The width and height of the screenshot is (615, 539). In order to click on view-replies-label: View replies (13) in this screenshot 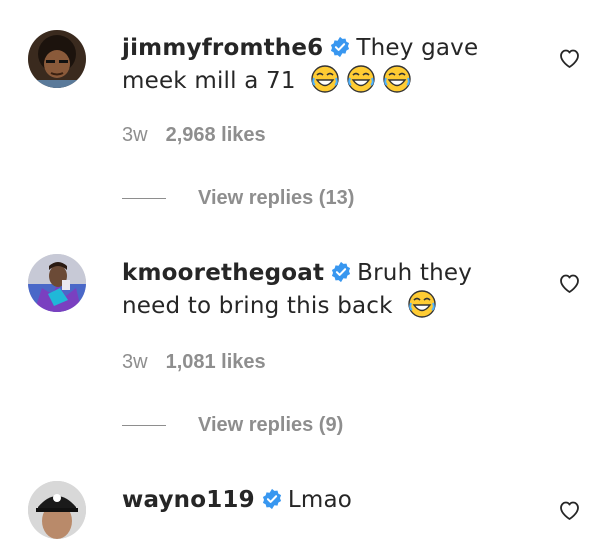, I will do `click(276, 198)`.